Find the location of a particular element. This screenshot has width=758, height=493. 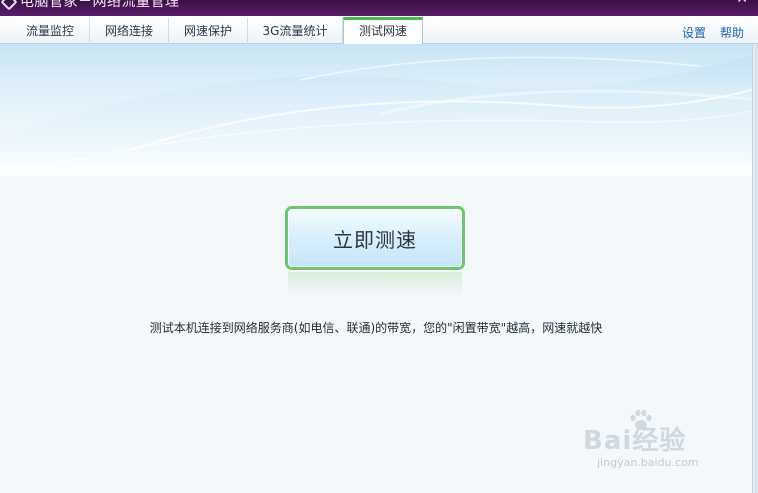

button-reflection is located at coordinates (375, 284).